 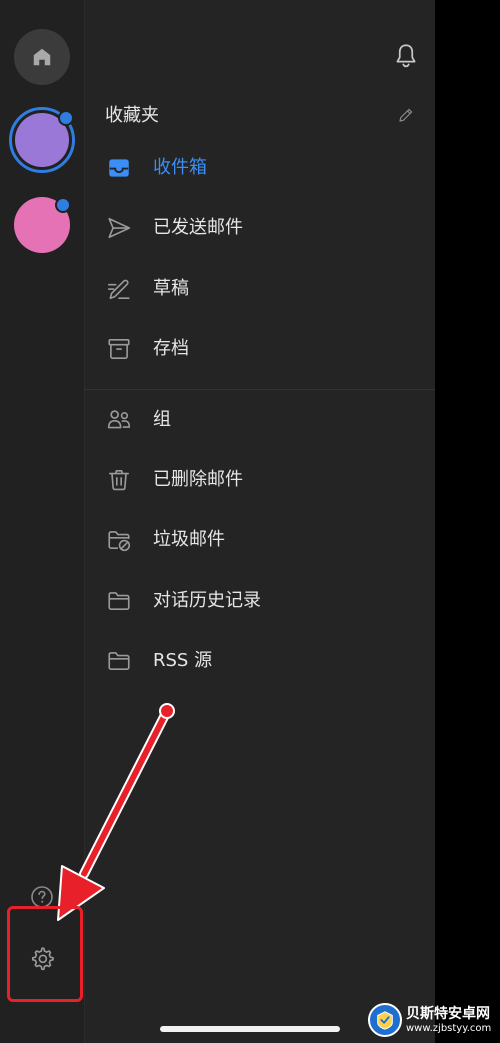 I want to click on archive-icon, so click(x=119, y=349).